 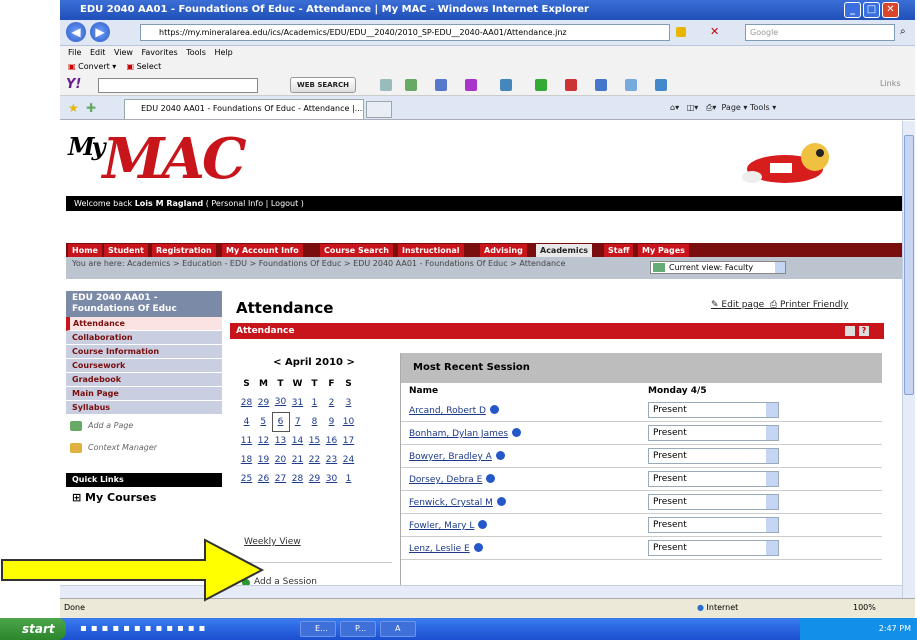 I want to click on calendar-day: 7, so click(x=297, y=421).